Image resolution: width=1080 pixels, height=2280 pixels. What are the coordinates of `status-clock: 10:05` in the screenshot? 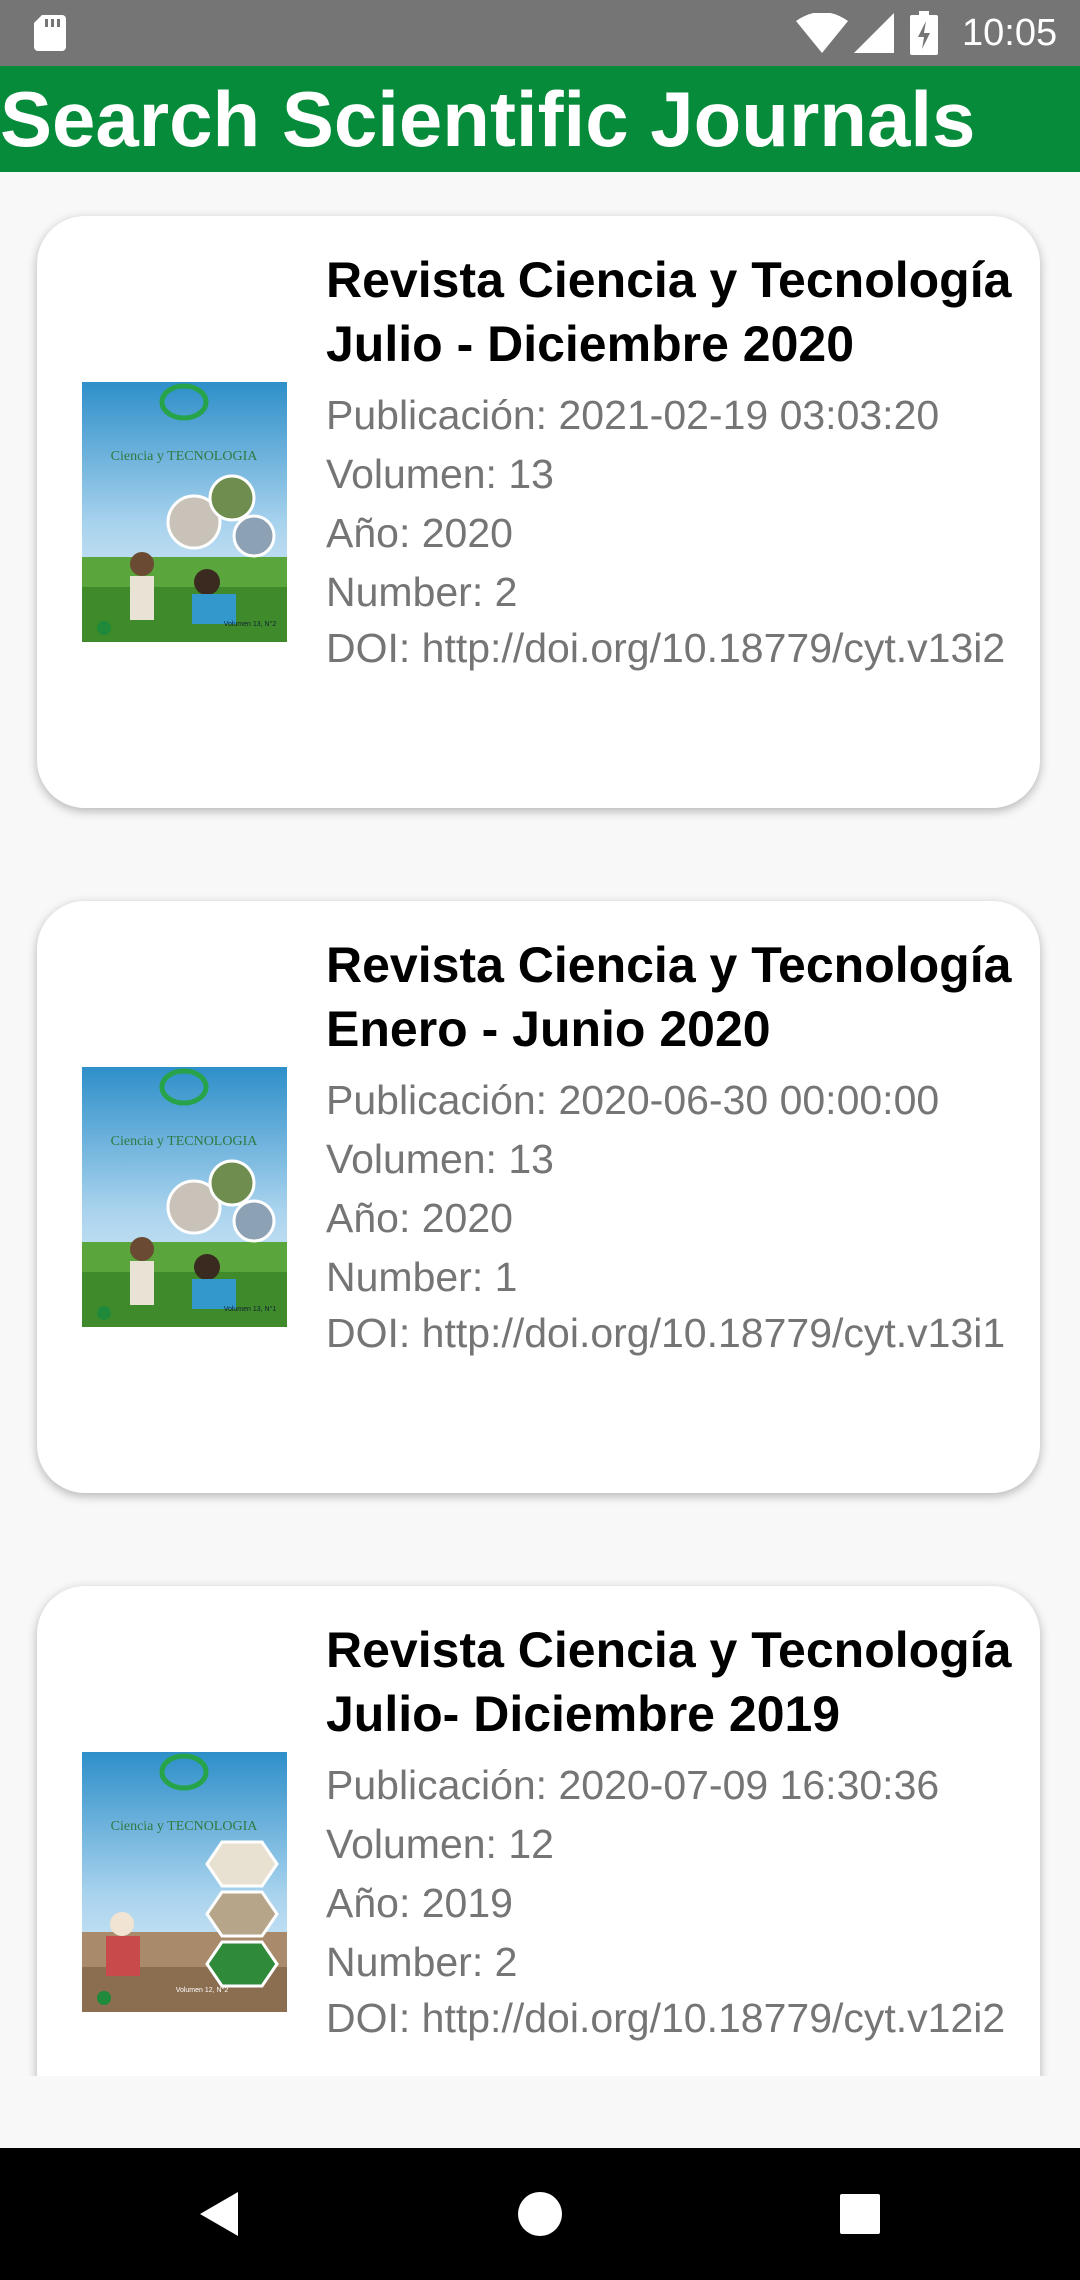 It's located at (1010, 33).